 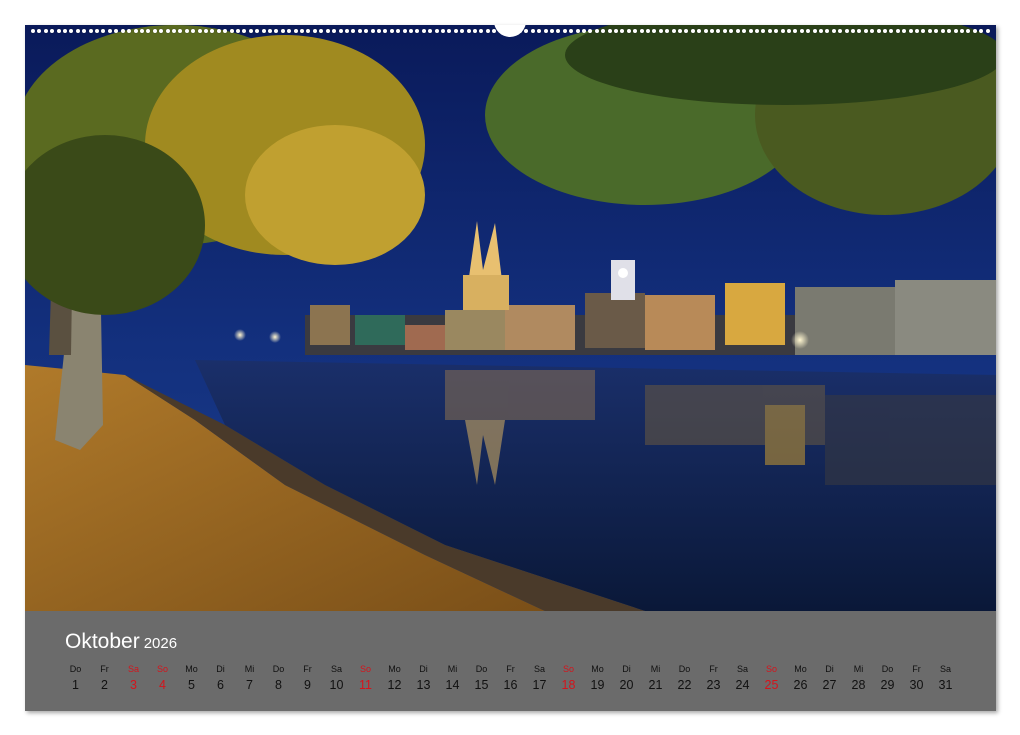 I want to click on day-number: 16, so click(x=510, y=685).